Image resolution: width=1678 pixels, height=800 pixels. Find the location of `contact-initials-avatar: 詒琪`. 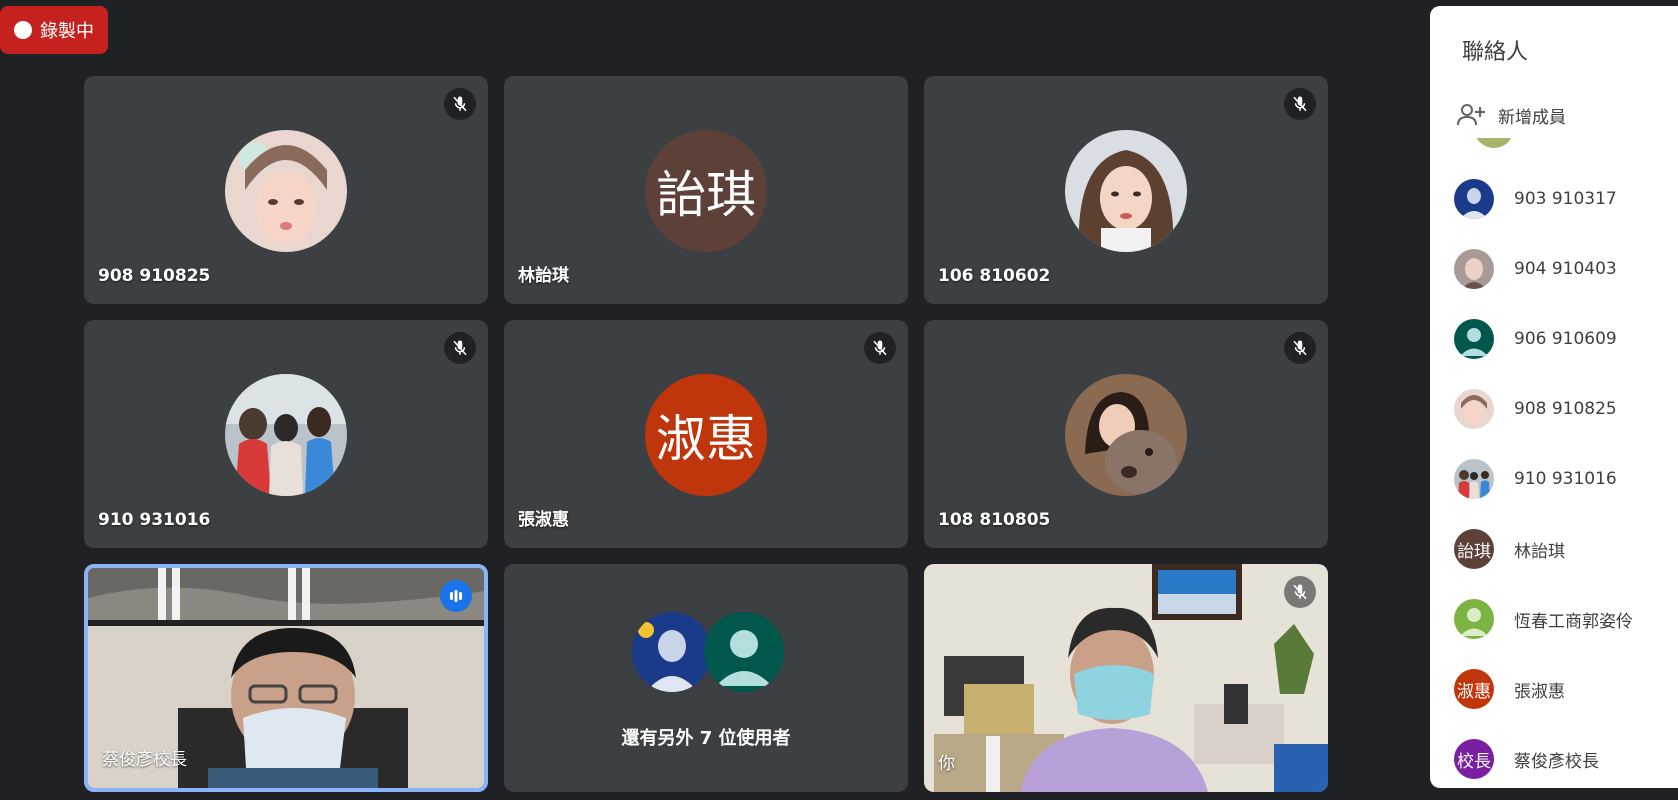

contact-initials-avatar: 詒琪 is located at coordinates (1474, 549).